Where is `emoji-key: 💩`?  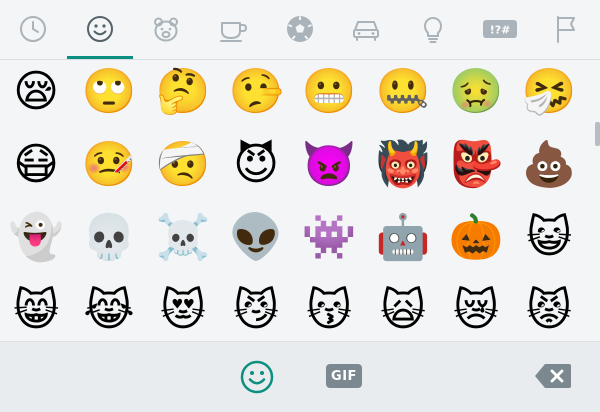
emoji-key: 💩 is located at coordinates (549, 165).